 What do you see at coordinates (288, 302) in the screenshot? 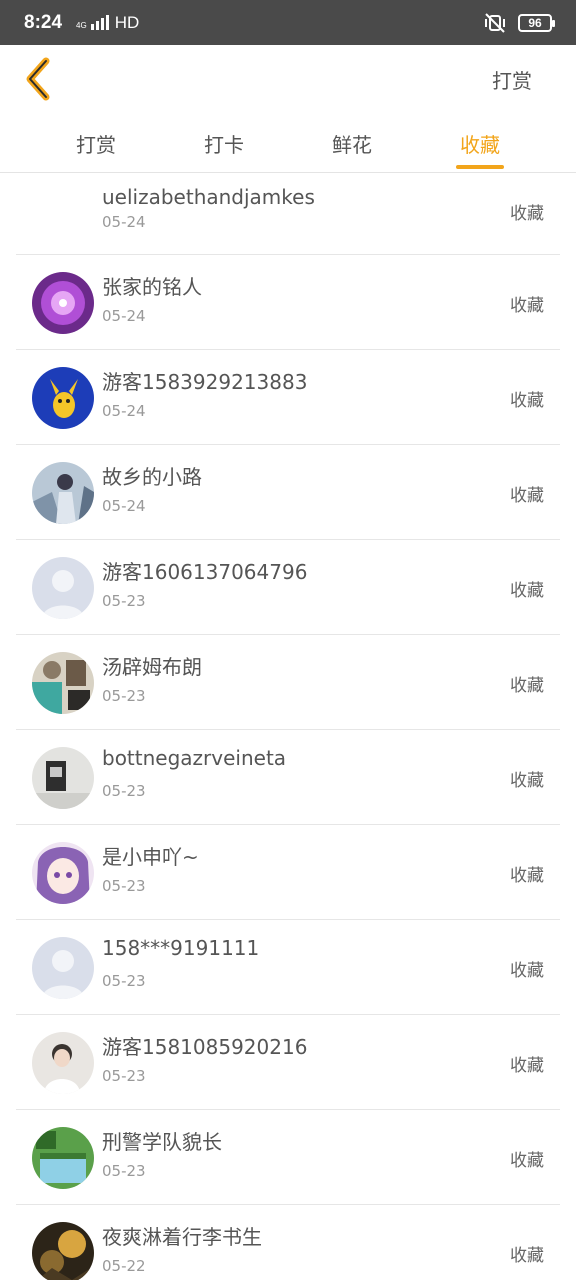
I see `list-item: 张家的铭人 05-24 收藏` at bounding box center [288, 302].